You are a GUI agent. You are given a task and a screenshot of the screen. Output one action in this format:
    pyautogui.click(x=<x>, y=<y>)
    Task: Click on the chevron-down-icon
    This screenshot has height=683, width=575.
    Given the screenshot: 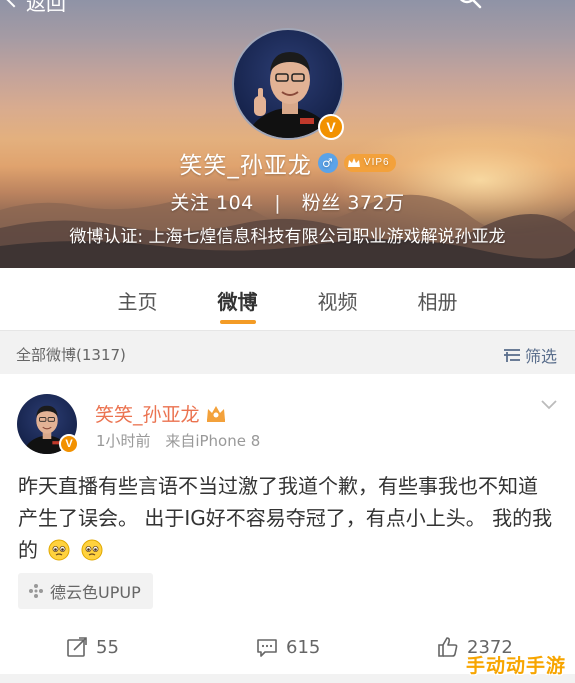 What is the action you would take?
    pyautogui.click(x=549, y=405)
    